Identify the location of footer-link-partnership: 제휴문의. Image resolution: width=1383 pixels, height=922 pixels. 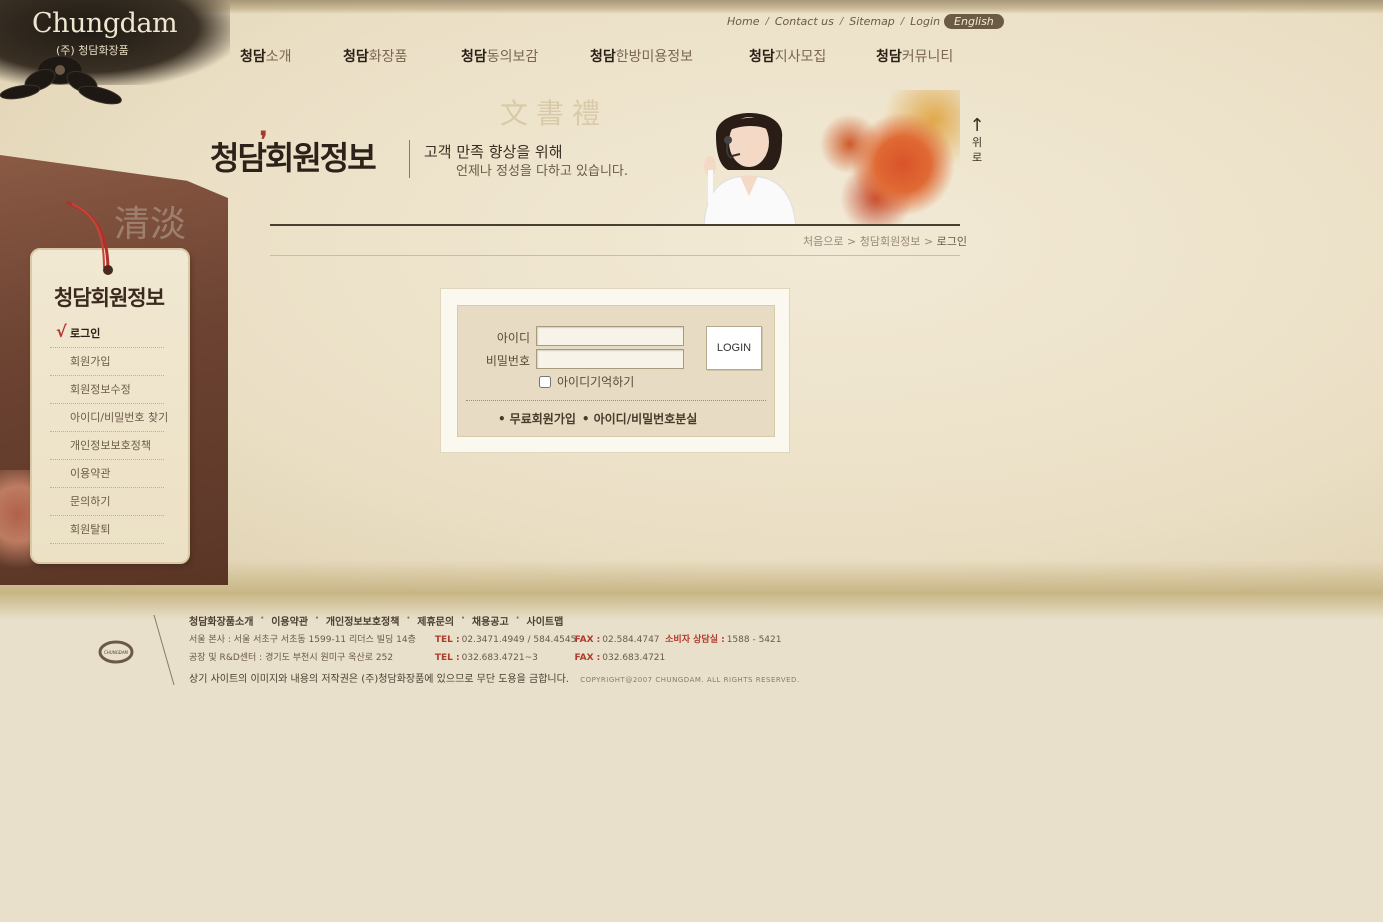
(435, 620).